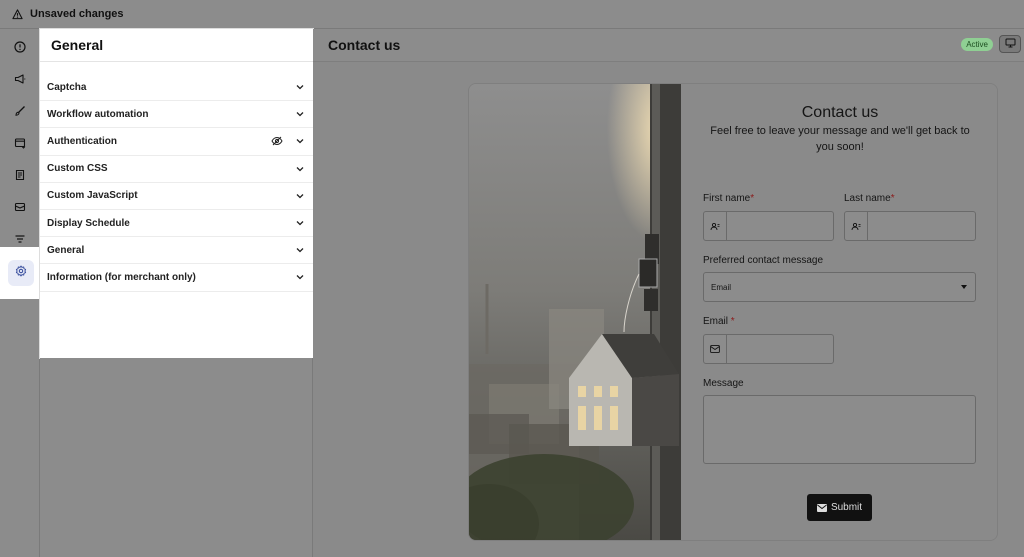 The image size is (1024, 557). What do you see at coordinates (723, 383) in the screenshot?
I see `message-label: Message` at bounding box center [723, 383].